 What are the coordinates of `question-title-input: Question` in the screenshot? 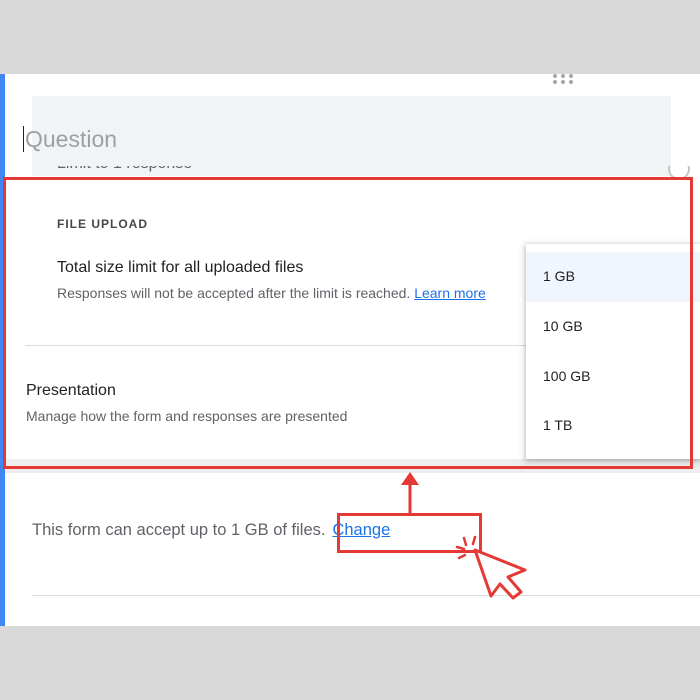 It's located at (70, 139).